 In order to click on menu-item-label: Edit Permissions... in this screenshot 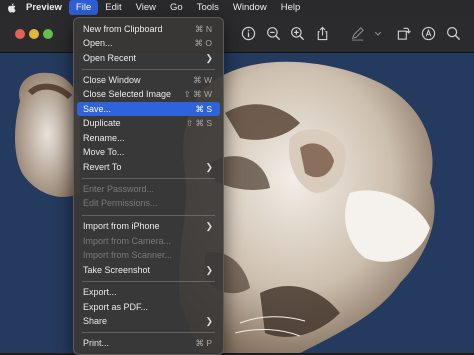, I will do `click(120, 203)`.